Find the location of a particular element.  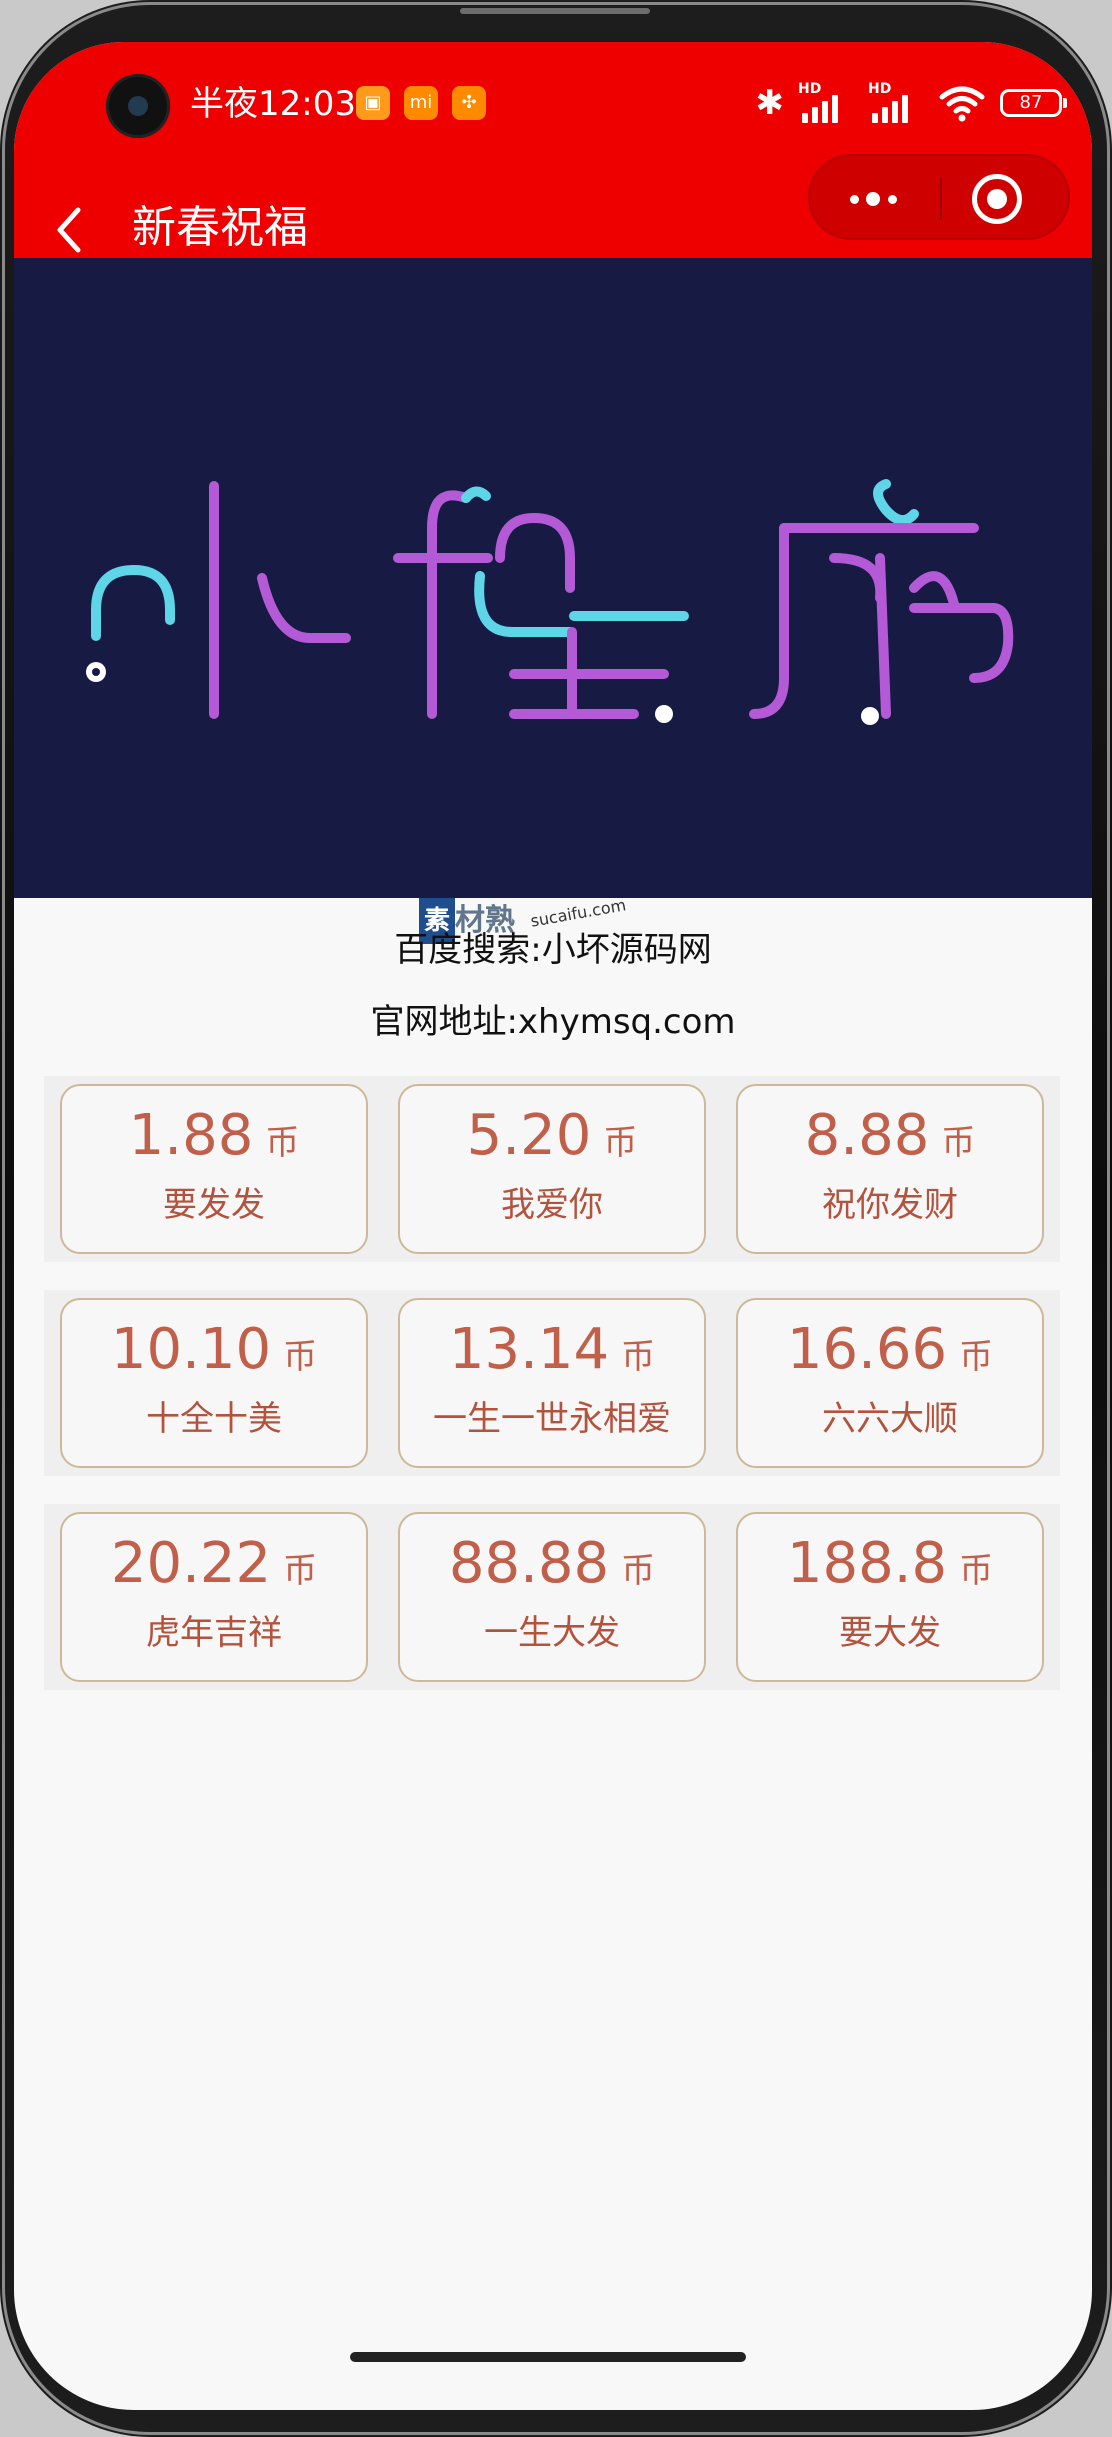

chevron-left-icon is located at coordinates (70, 230).